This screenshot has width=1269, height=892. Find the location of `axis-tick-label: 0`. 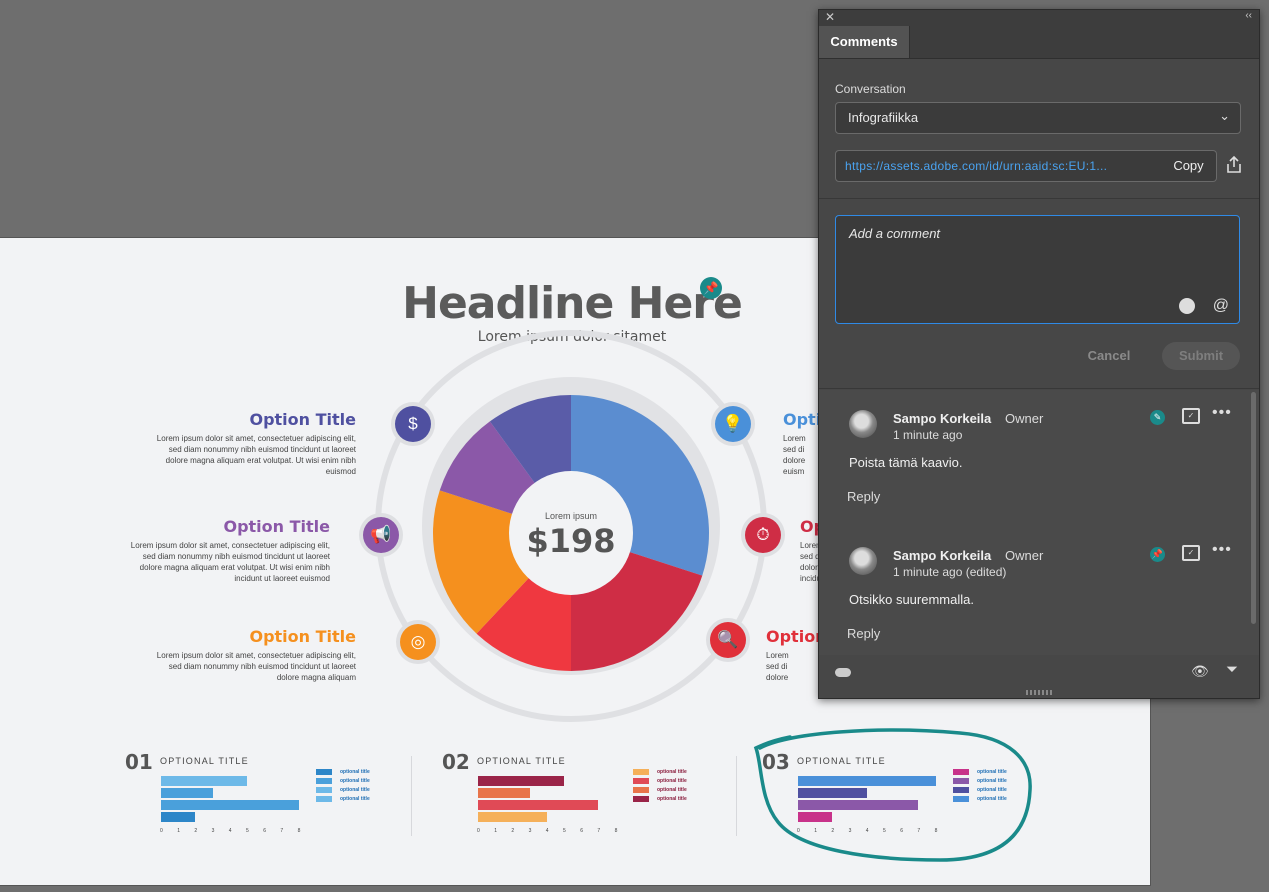

axis-tick-label: 0 is located at coordinates (161, 831).